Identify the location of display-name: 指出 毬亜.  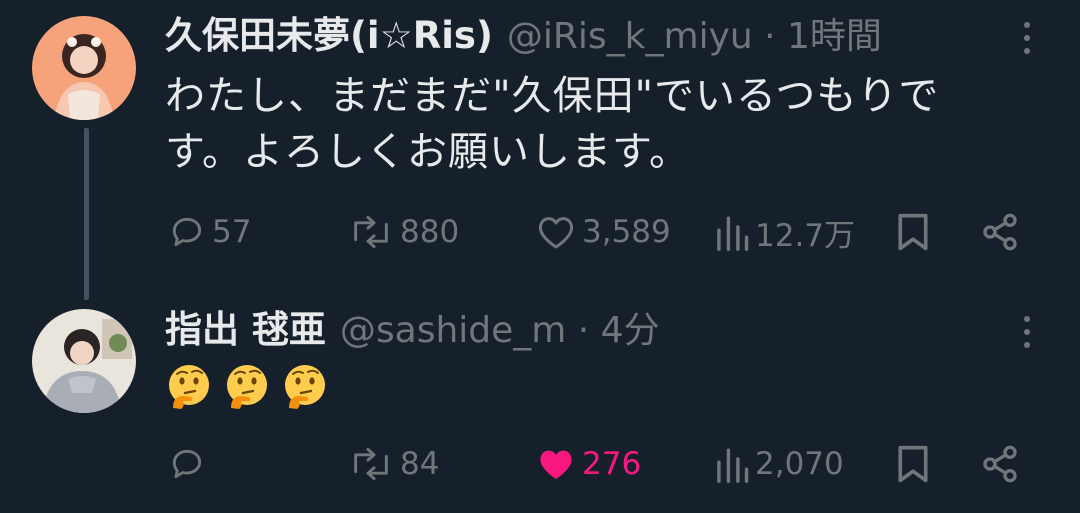
(245, 330).